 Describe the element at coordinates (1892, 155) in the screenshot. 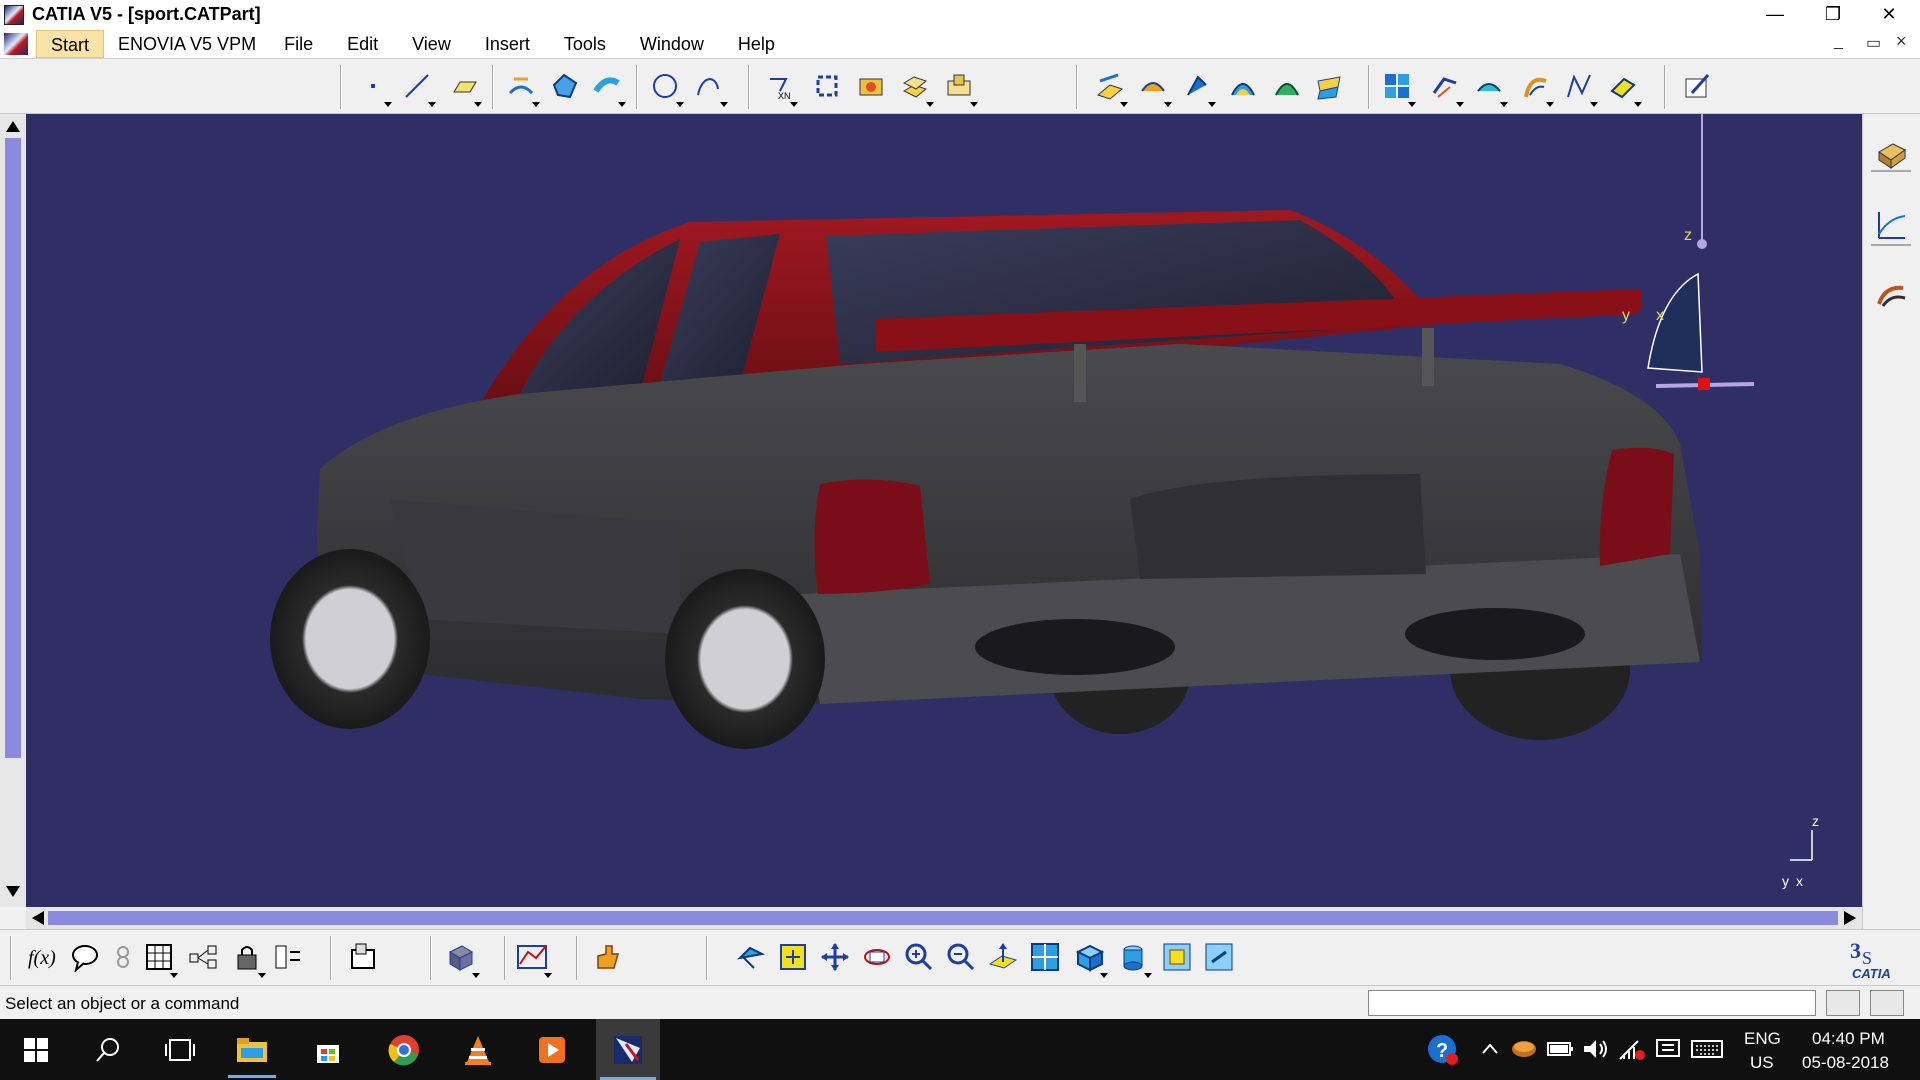

I see `workbench-icon` at that location.